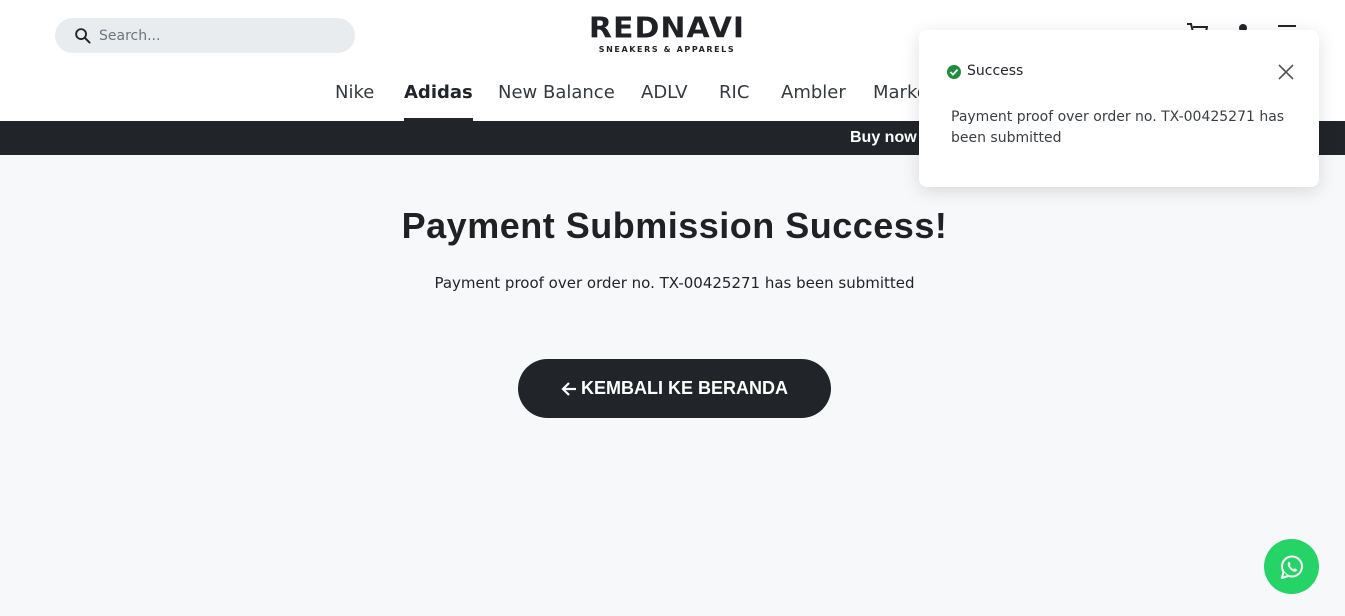 This screenshot has height=616, width=1345. Describe the element at coordinates (667, 28) in the screenshot. I see `logo-text: REDNAVI` at that location.